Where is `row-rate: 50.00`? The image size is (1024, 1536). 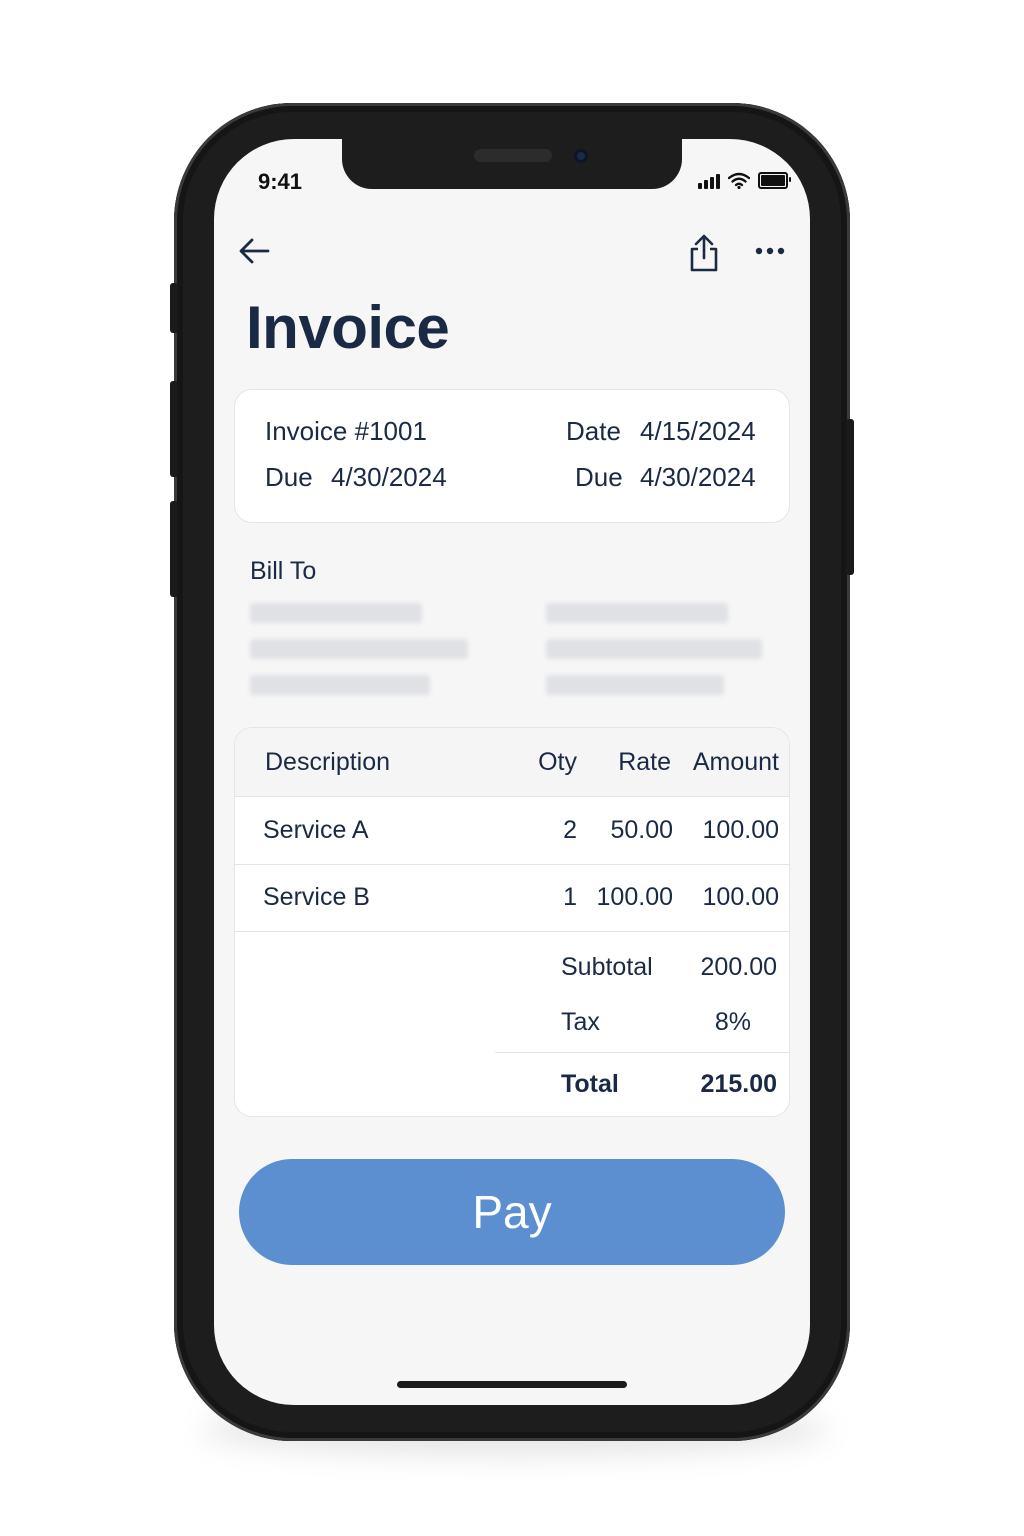 row-rate: 50.00 is located at coordinates (641, 830).